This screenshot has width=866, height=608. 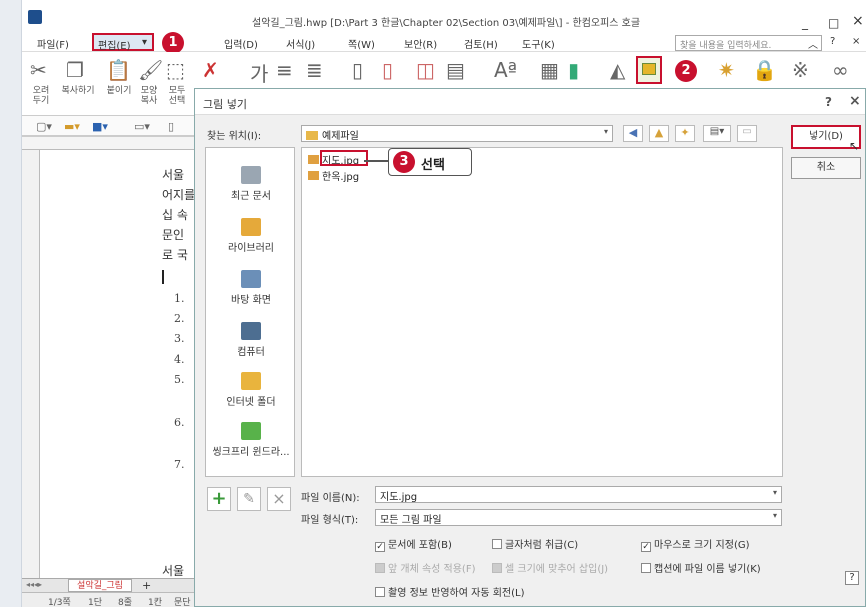 I want to click on char-map-icon: Aª, so click(x=505, y=70).